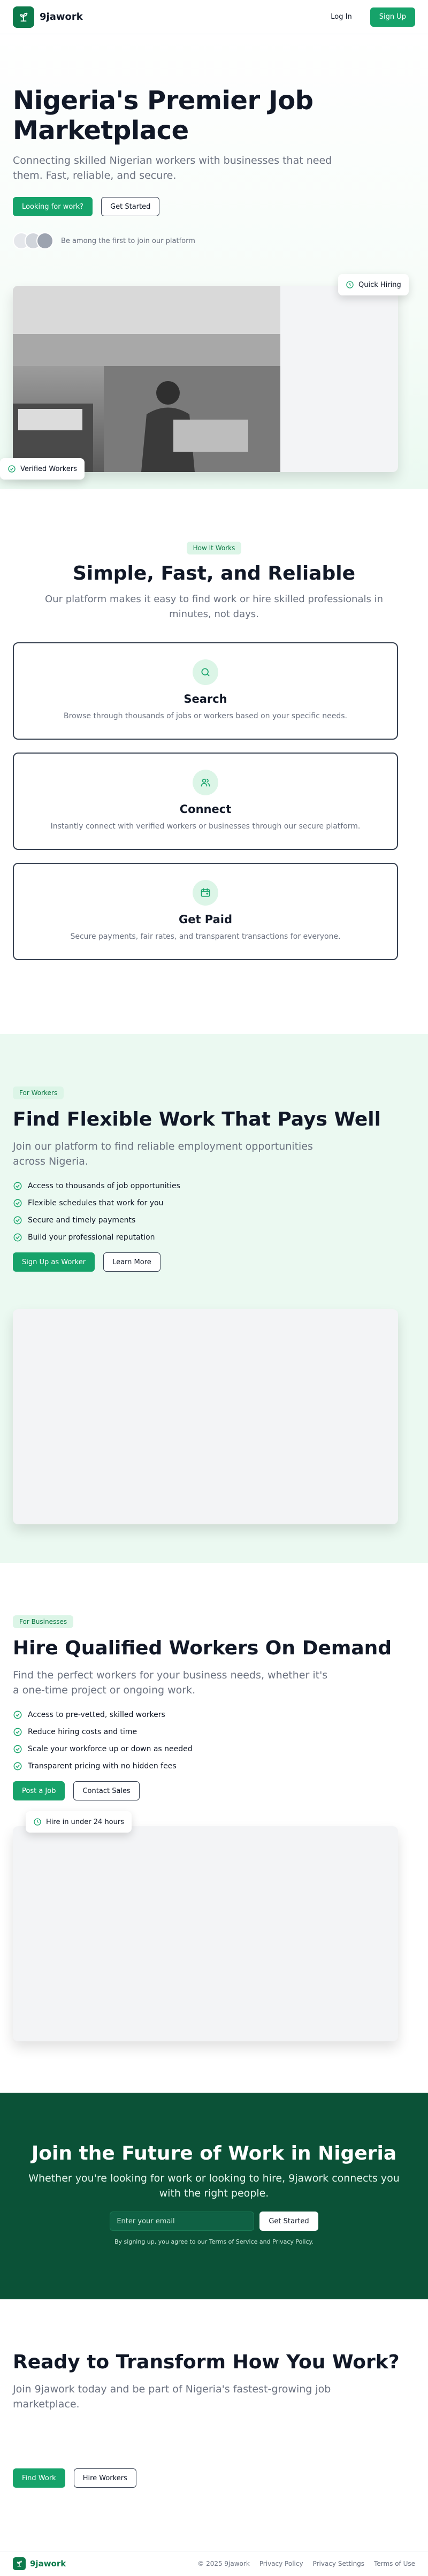  What do you see at coordinates (83, 1732) in the screenshot?
I see `list-item-label: Reduce hiring costs and time` at bounding box center [83, 1732].